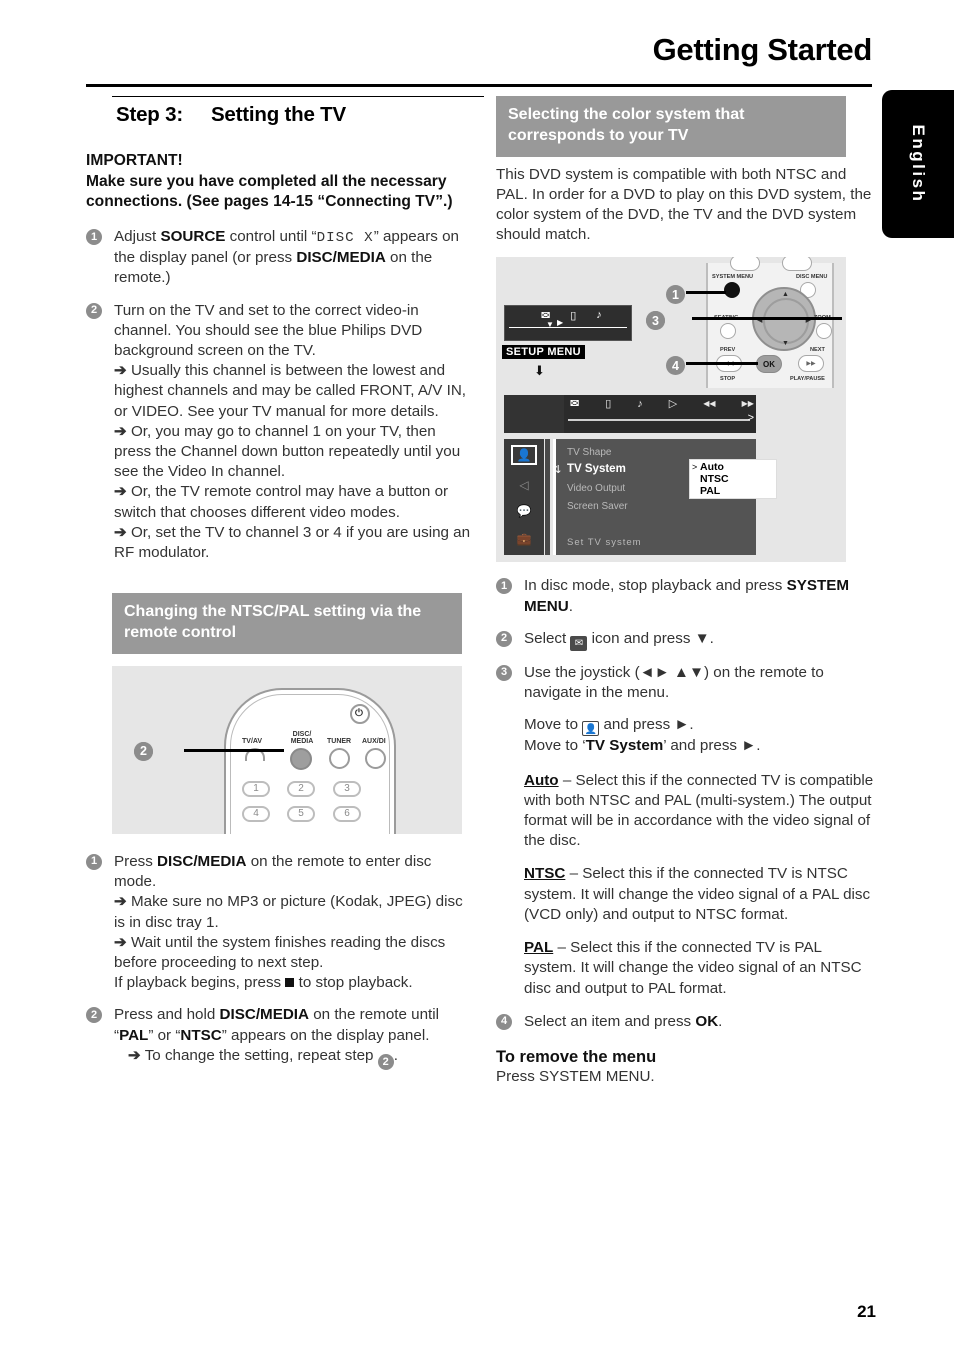 The height and width of the screenshot is (1352, 954). What do you see at coordinates (722, 363) in the screenshot?
I see `callout-leader-line` at bounding box center [722, 363].